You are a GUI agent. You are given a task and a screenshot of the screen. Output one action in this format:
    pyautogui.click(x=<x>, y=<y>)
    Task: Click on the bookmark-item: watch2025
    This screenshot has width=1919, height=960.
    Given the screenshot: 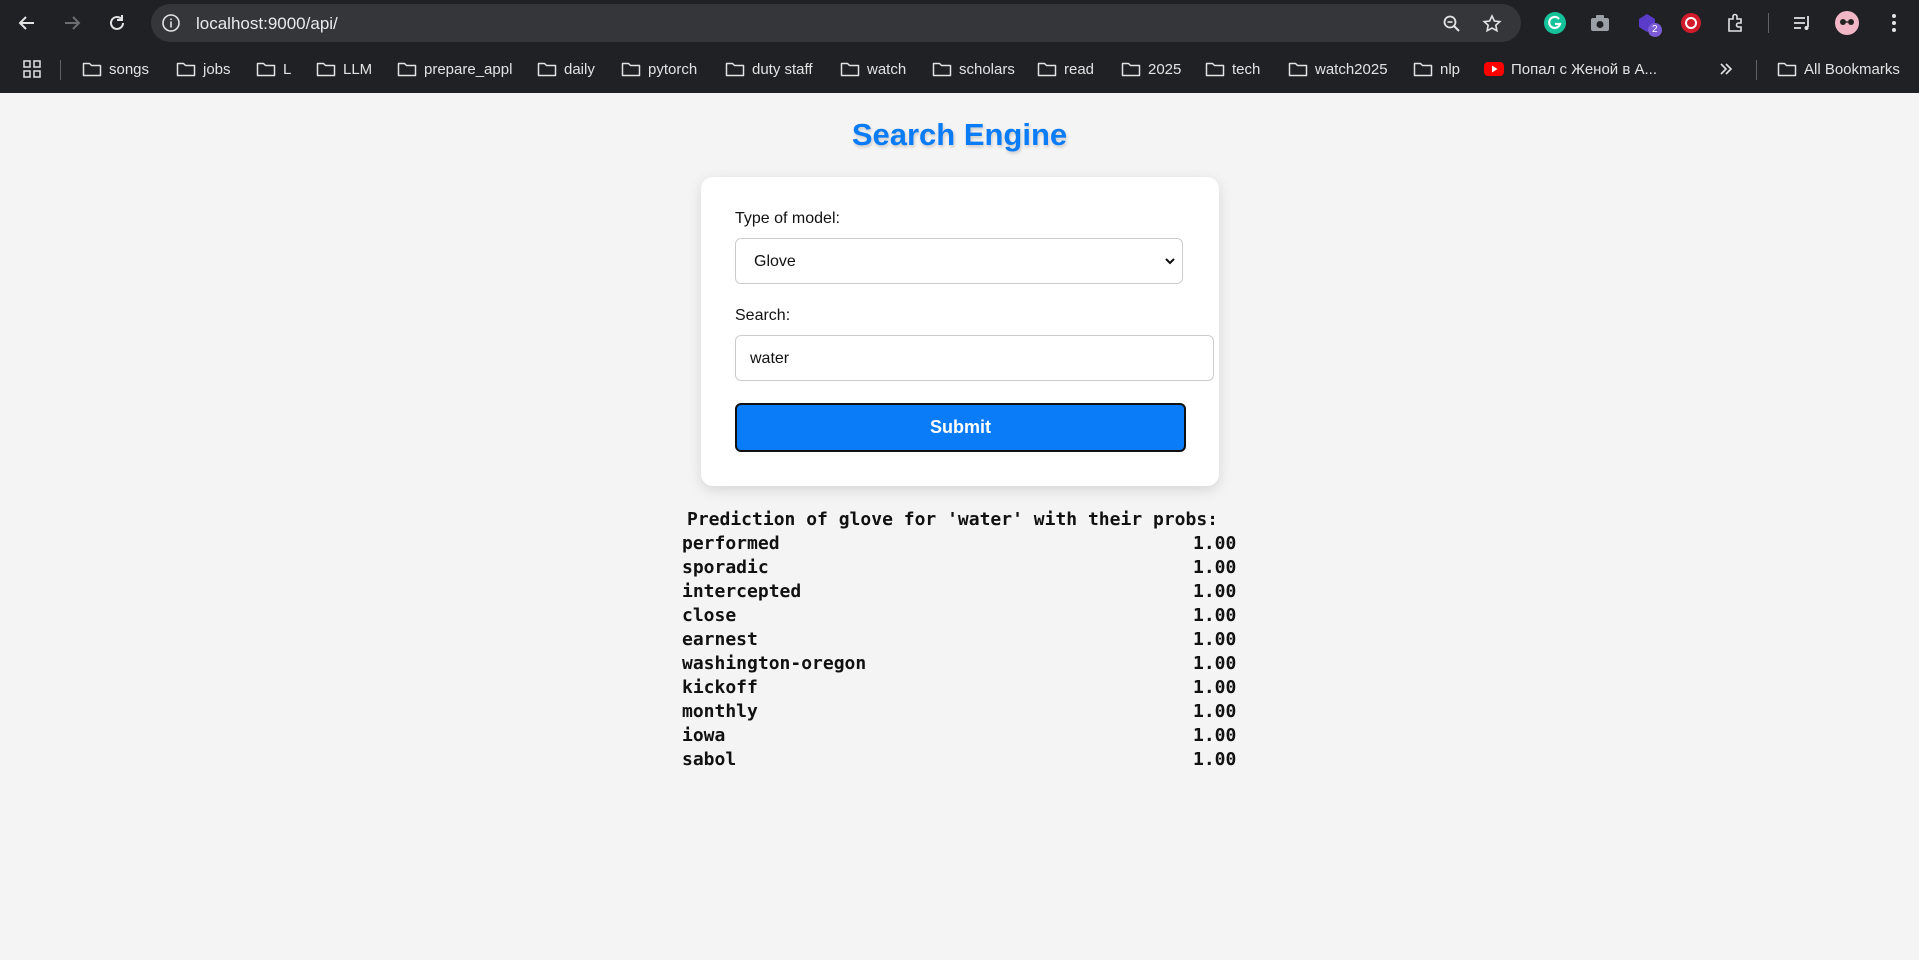 What is the action you would take?
    pyautogui.click(x=1338, y=69)
    